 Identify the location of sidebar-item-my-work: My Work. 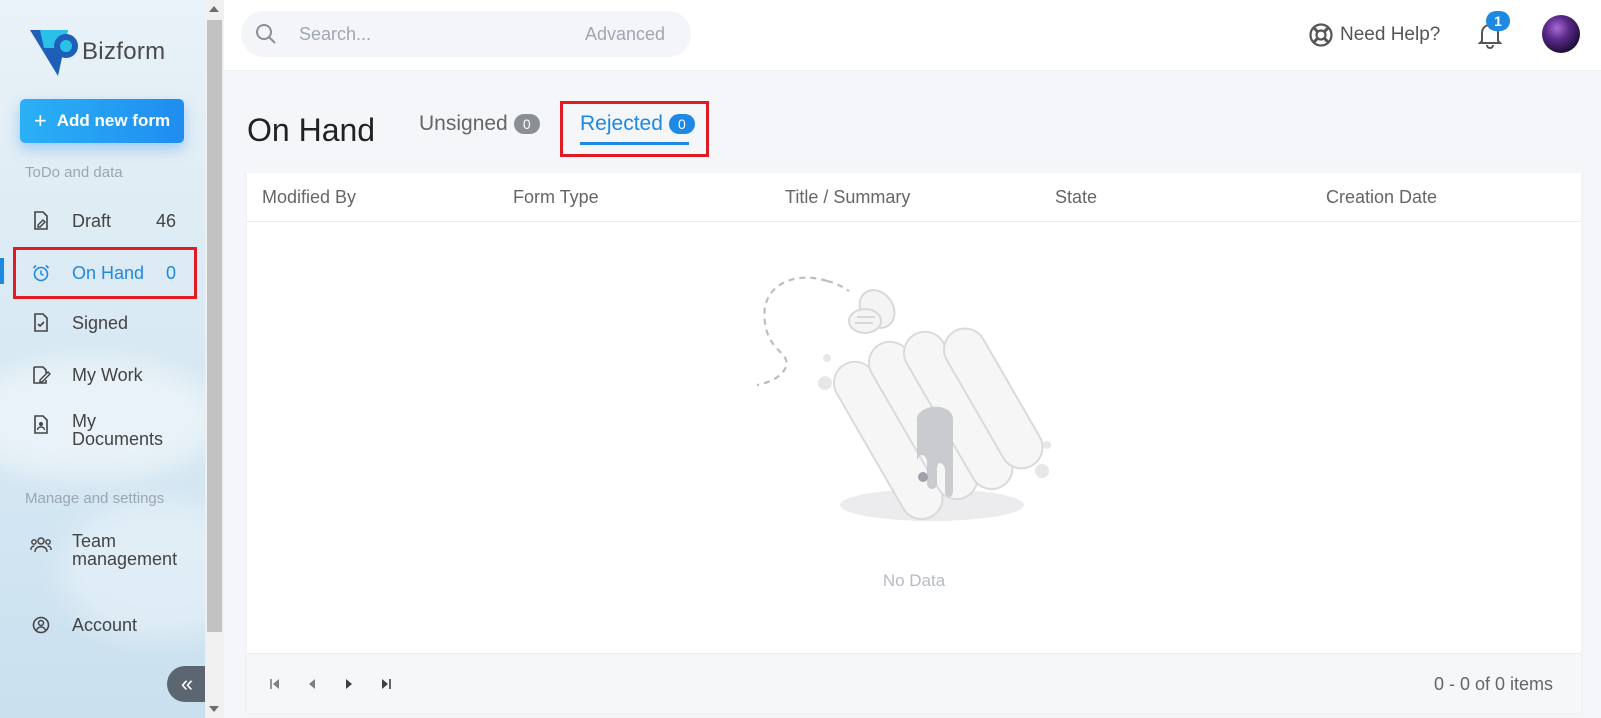
(105, 375).